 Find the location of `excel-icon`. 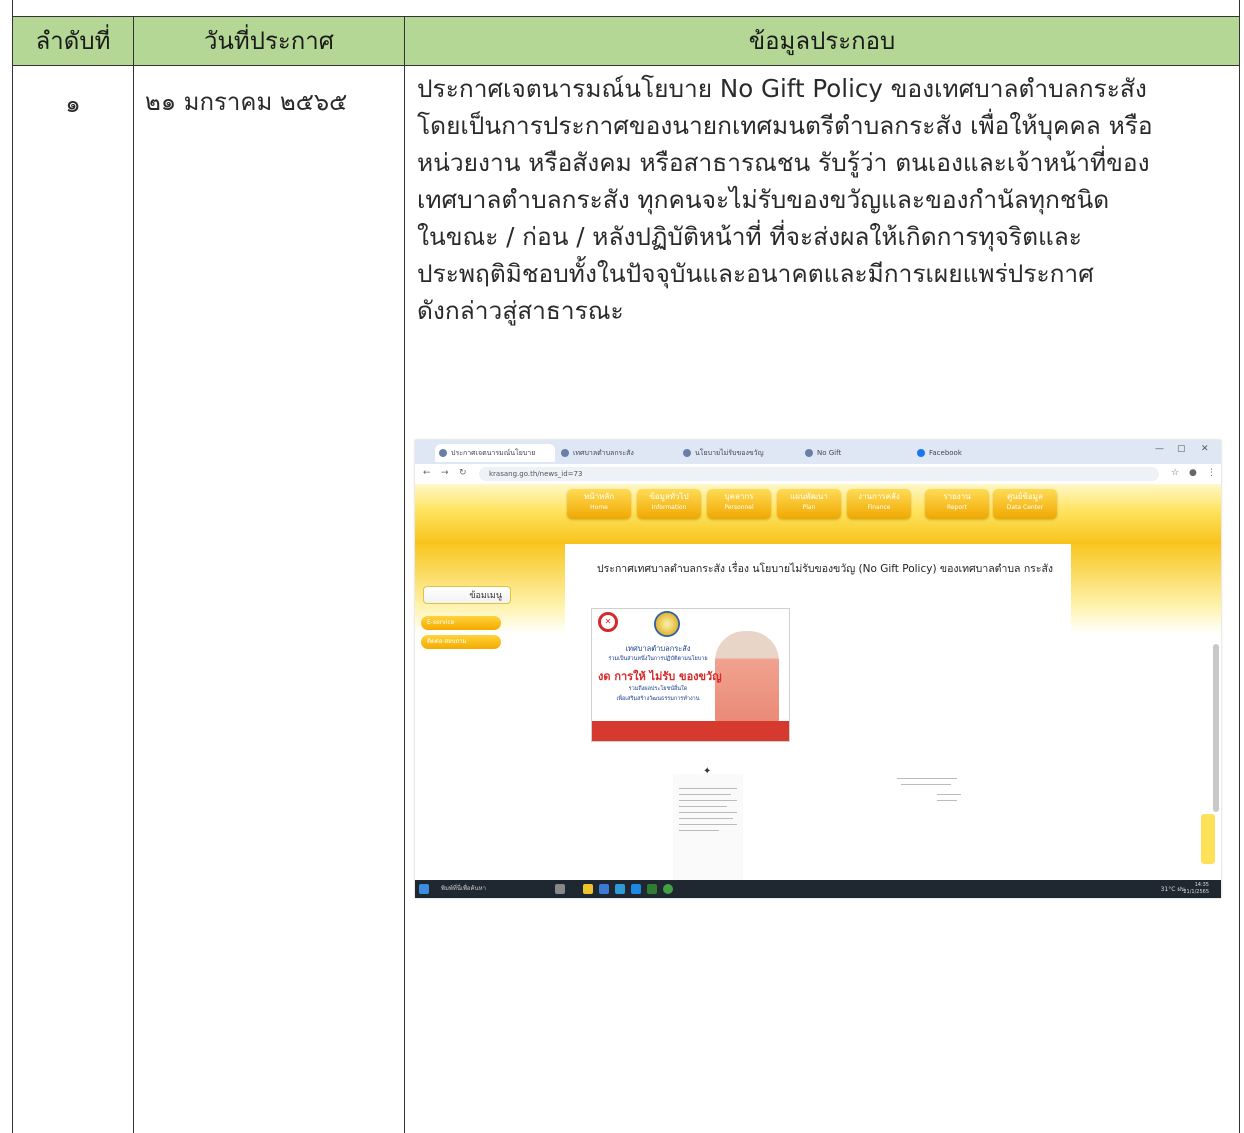

excel-icon is located at coordinates (652, 889).